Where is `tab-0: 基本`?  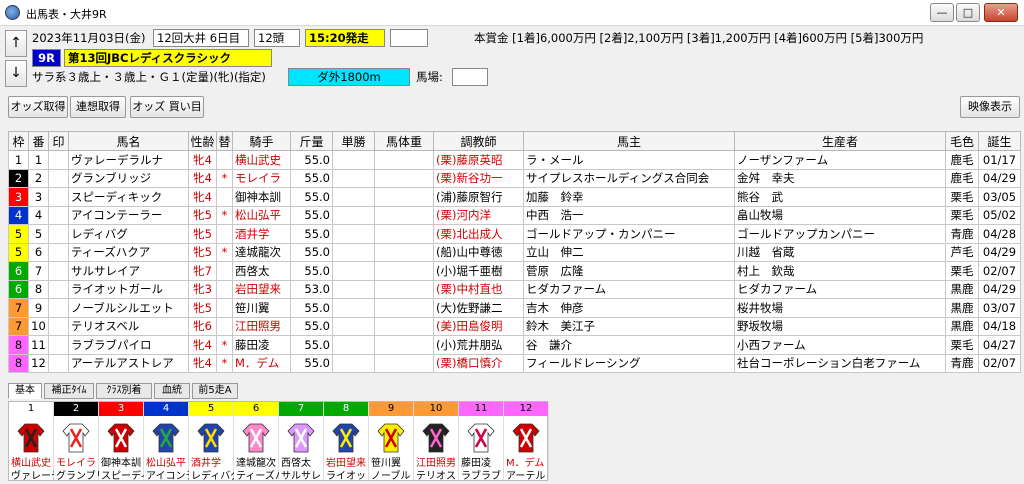
tab-0: 基本 is located at coordinates (25, 391).